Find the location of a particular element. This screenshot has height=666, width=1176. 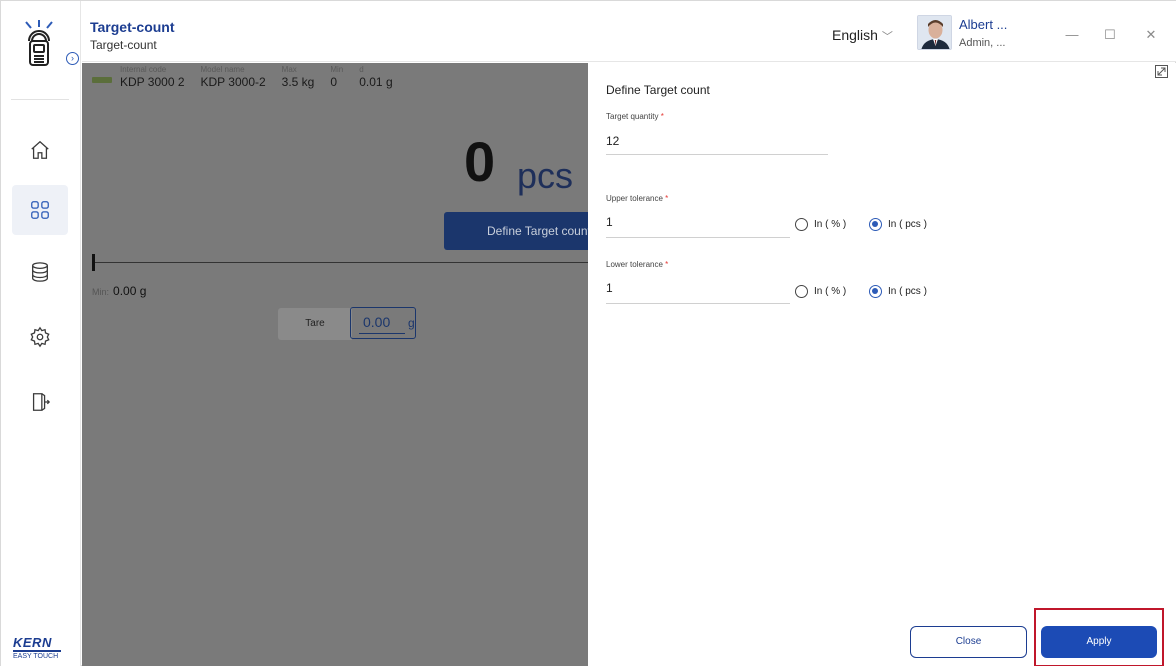

close-window-button: ✕ is located at coordinates (1151, 35).